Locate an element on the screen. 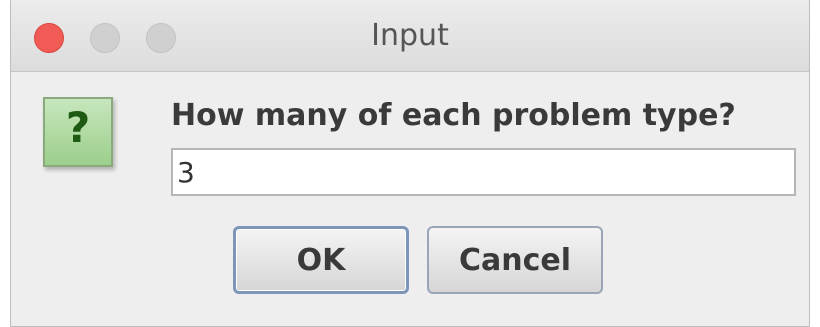  ok-button: OK is located at coordinates (321, 260).